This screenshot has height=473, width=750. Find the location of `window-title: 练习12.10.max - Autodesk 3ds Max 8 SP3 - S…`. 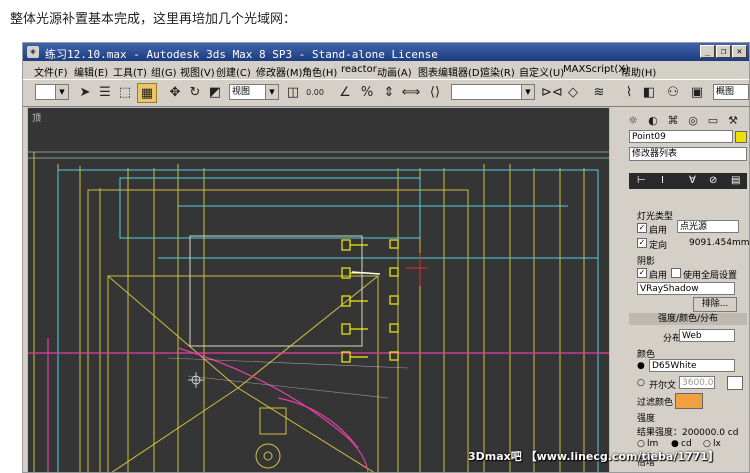

window-title: 练习12.10.max - Autodesk 3ds Max 8 SP3 - S… is located at coordinates (241, 54).